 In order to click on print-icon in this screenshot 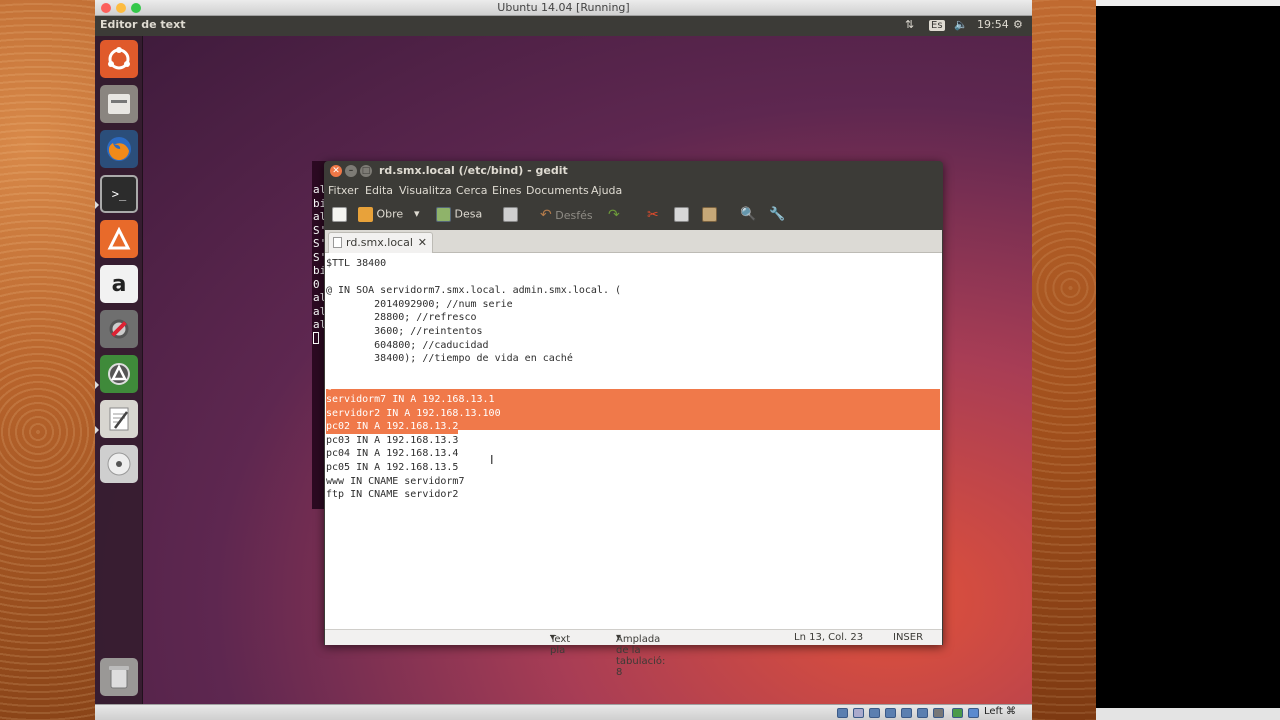, I will do `click(510, 214)`.